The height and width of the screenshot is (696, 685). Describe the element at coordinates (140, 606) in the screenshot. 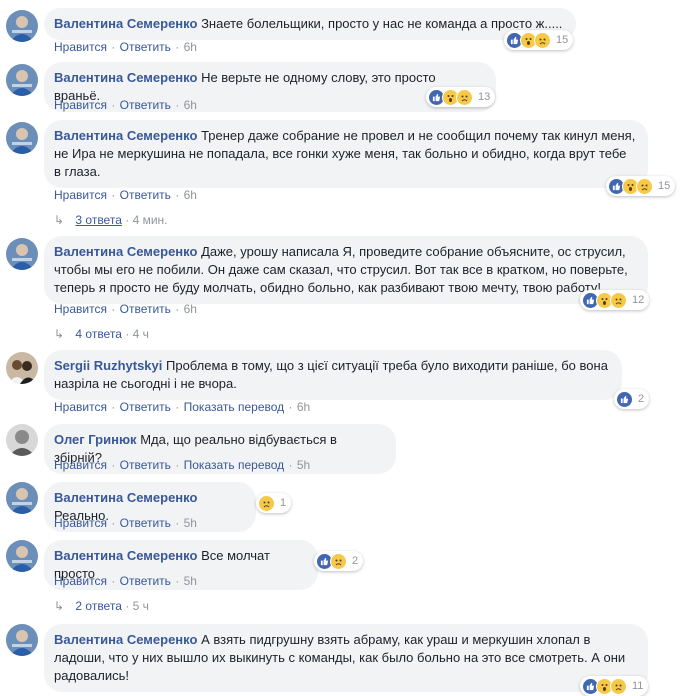

I see `replies-time: 5 ч` at that location.